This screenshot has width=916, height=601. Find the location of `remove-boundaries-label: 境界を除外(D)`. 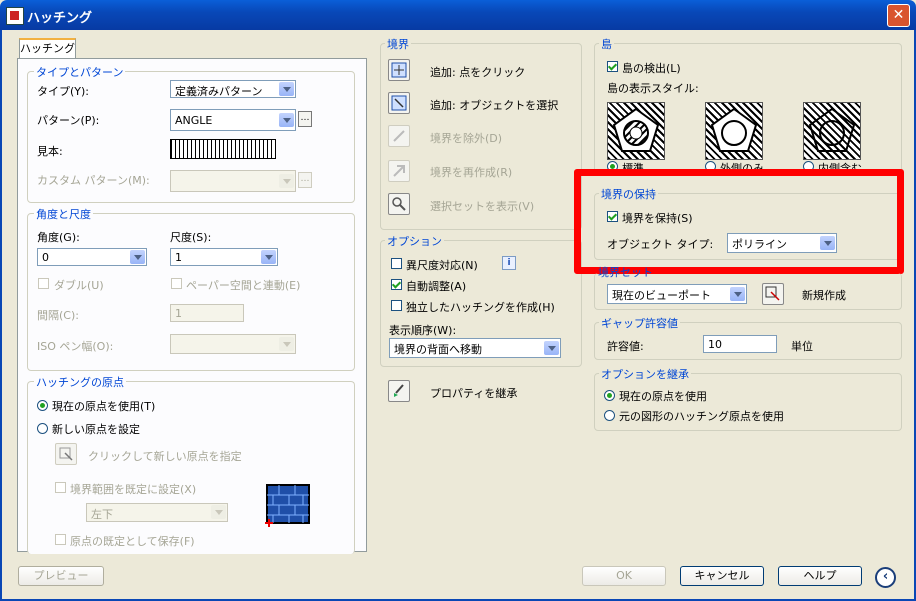

remove-boundaries-label: 境界を除外(D) is located at coordinates (466, 138).